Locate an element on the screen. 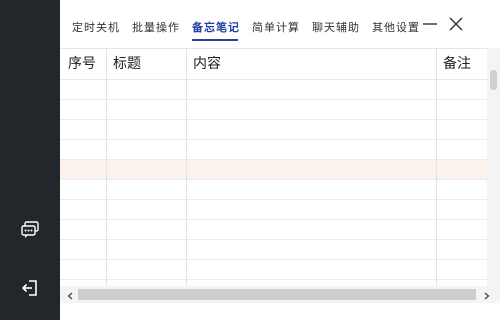  column-header-content: 内容 is located at coordinates (207, 64).